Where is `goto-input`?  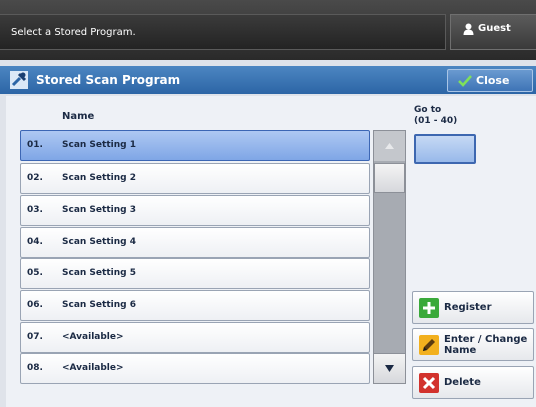 goto-input is located at coordinates (445, 149).